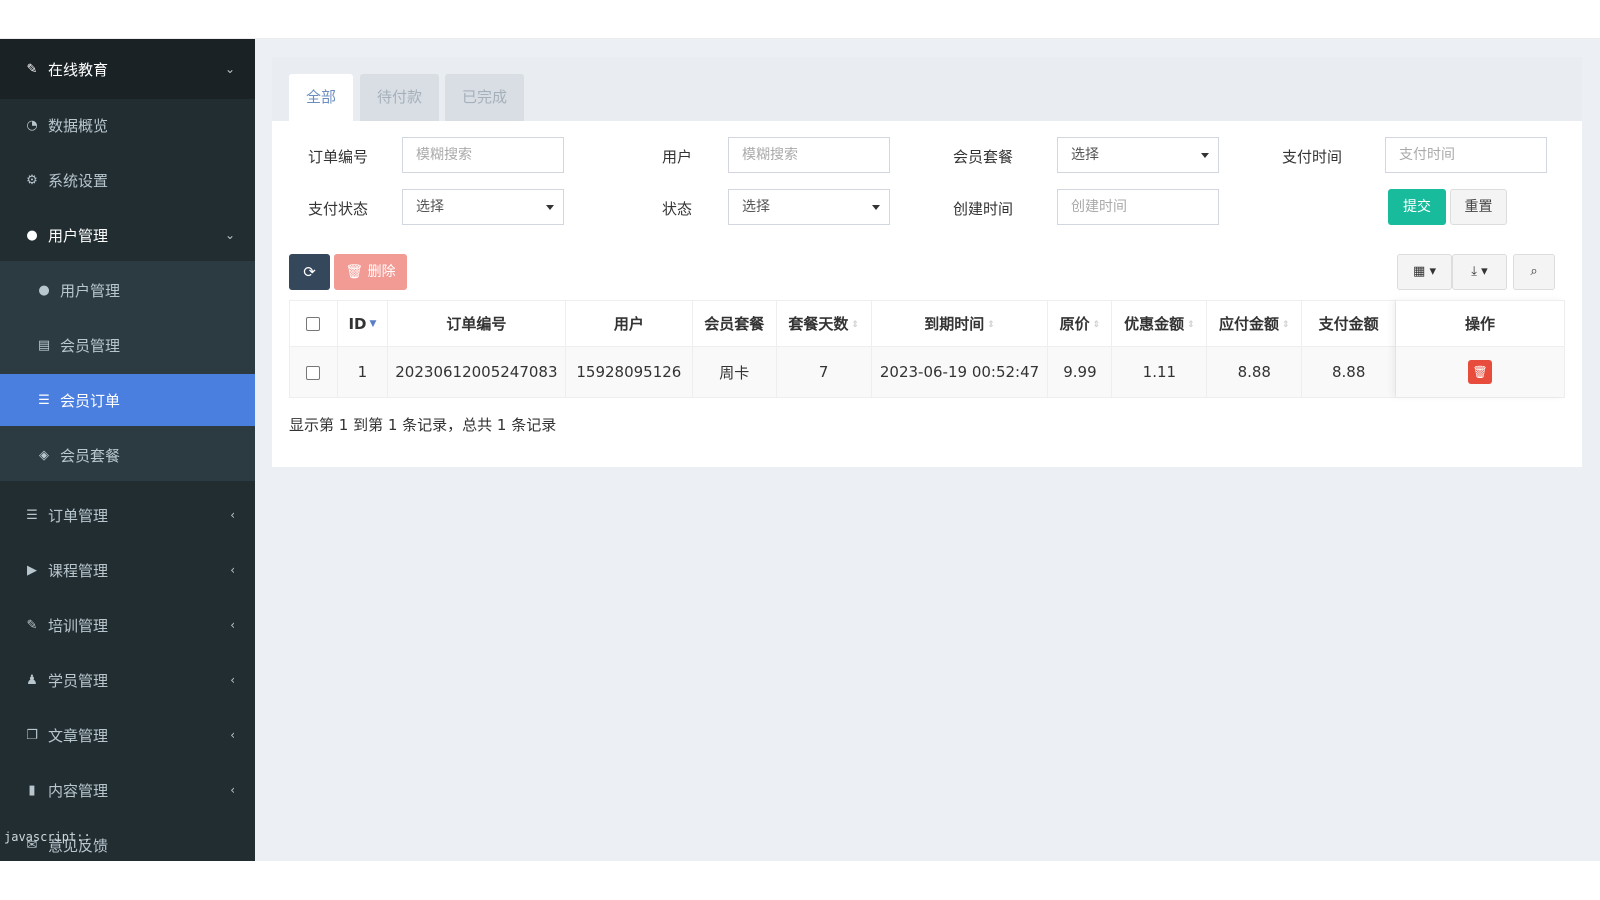  Describe the element at coordinates (362, 372) in the screenshot. I see `cell-id: 1` at that location.